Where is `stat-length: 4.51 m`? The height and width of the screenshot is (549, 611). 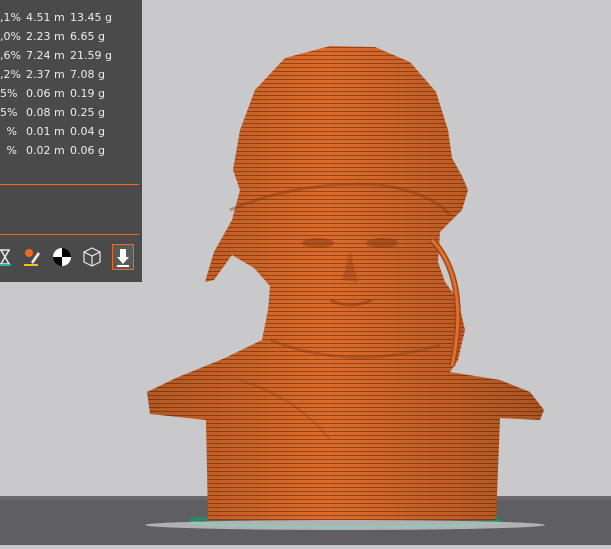
stat-length: 4.51 m is located at coordinates (45, 17).